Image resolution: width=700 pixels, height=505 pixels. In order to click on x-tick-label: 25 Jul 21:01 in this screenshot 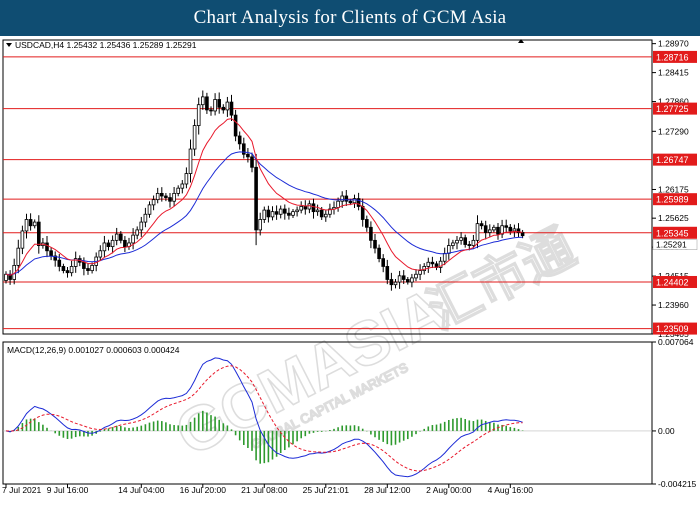, I will do `click(326, 490)`.